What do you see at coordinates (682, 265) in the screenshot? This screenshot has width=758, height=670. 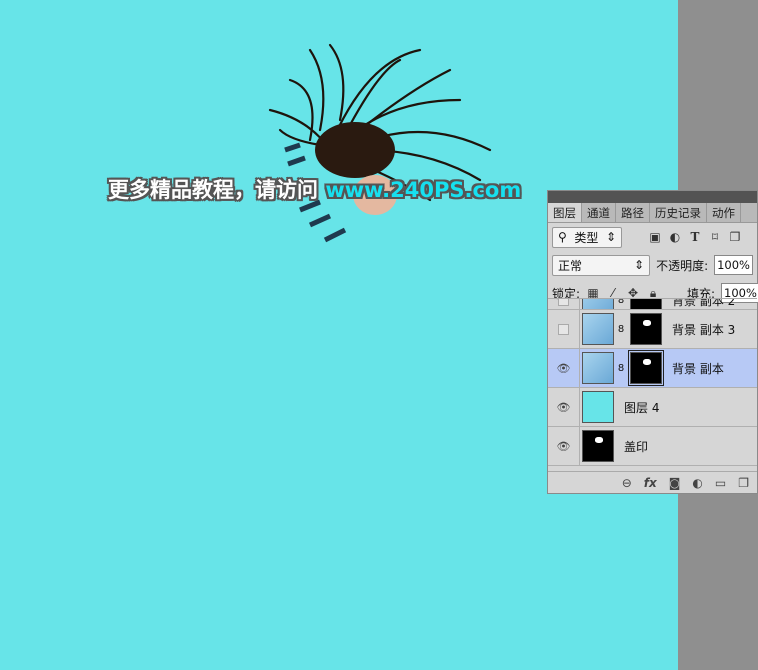 I see `opacity-label: 不透明度:` at bounding box center [682, 265].